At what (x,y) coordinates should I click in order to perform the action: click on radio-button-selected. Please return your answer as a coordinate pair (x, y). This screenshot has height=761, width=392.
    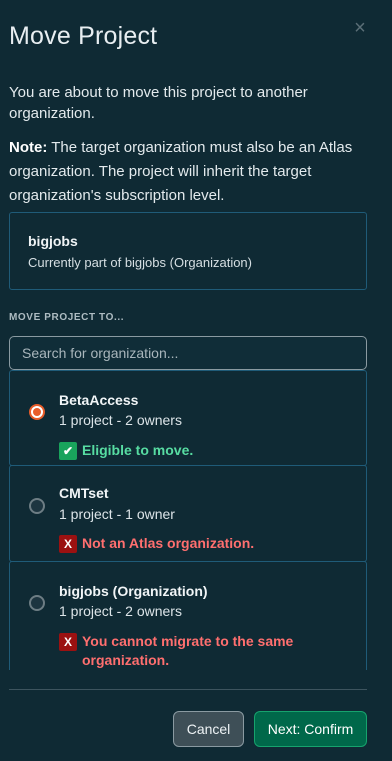
    Looking at the image, I should click on (37, 412).